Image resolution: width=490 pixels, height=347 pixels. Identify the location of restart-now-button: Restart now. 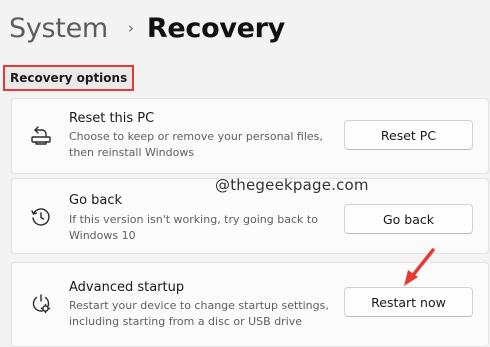
(408, 302).